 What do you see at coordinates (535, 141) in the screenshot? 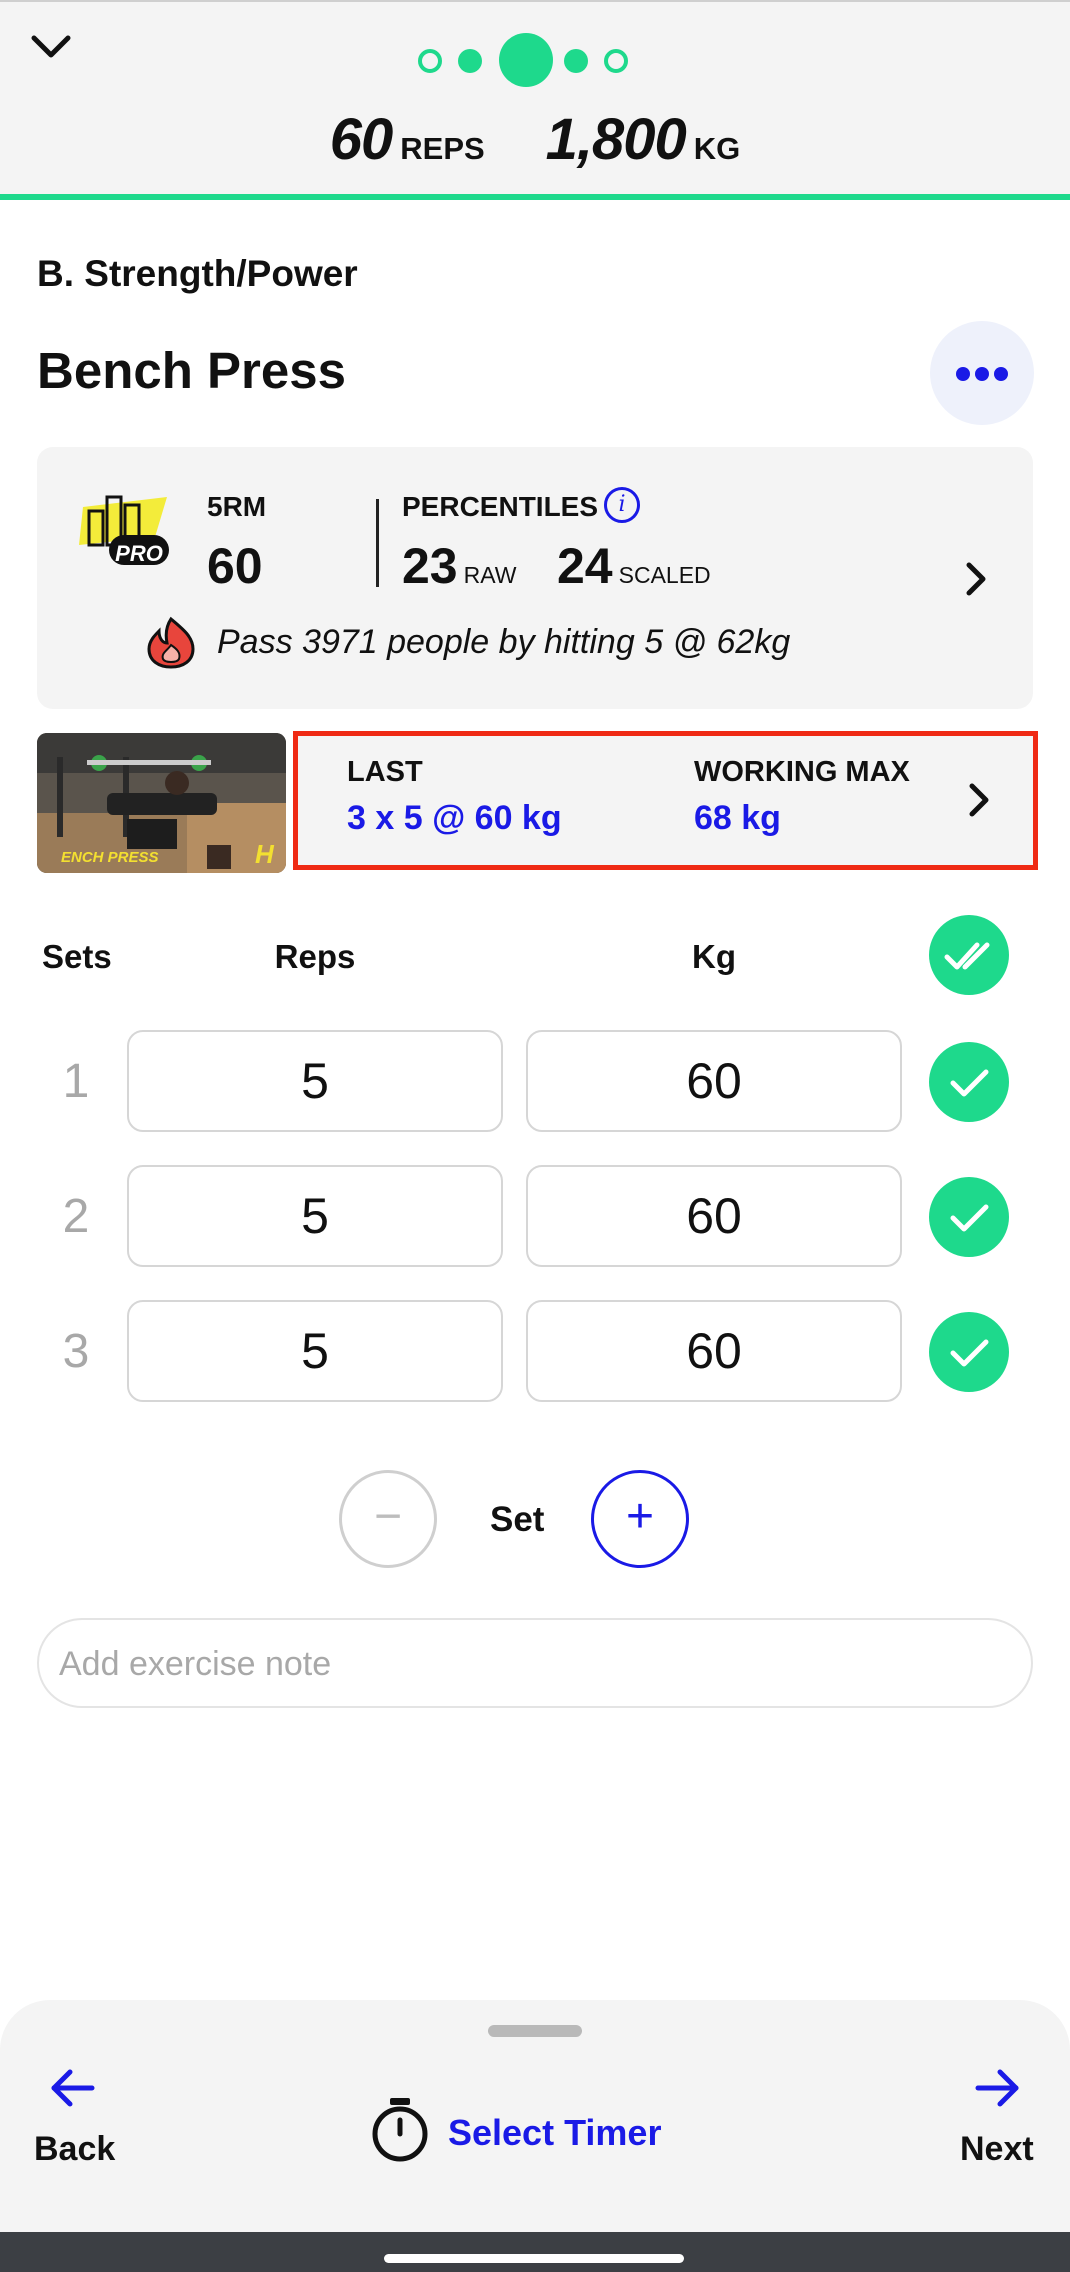
I see `workout-summary: 60 REPS 1,800 KG` at bounding box center [535, 141].